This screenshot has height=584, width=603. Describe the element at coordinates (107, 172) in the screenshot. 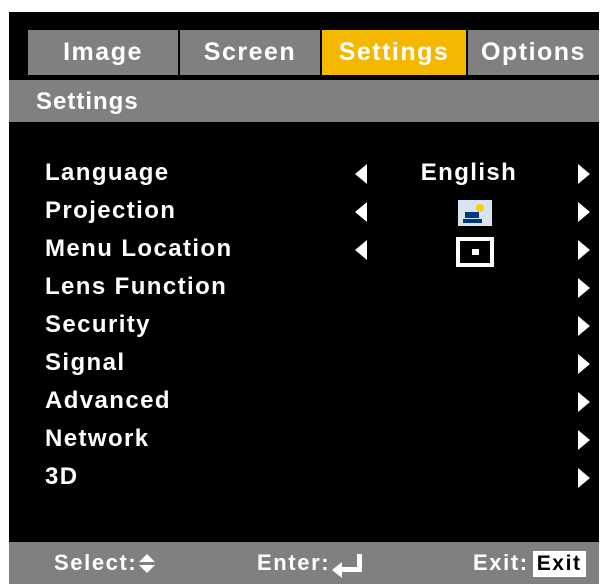

I see `menu-item-label: Language` at that location.